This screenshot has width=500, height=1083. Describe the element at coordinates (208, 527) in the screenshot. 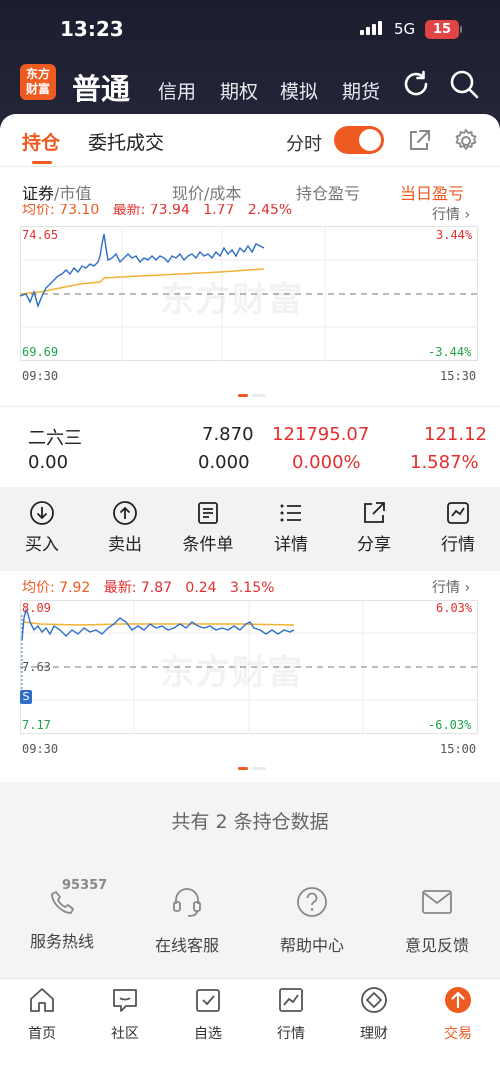

I see `conditional-order-button: 条件单` at that location.